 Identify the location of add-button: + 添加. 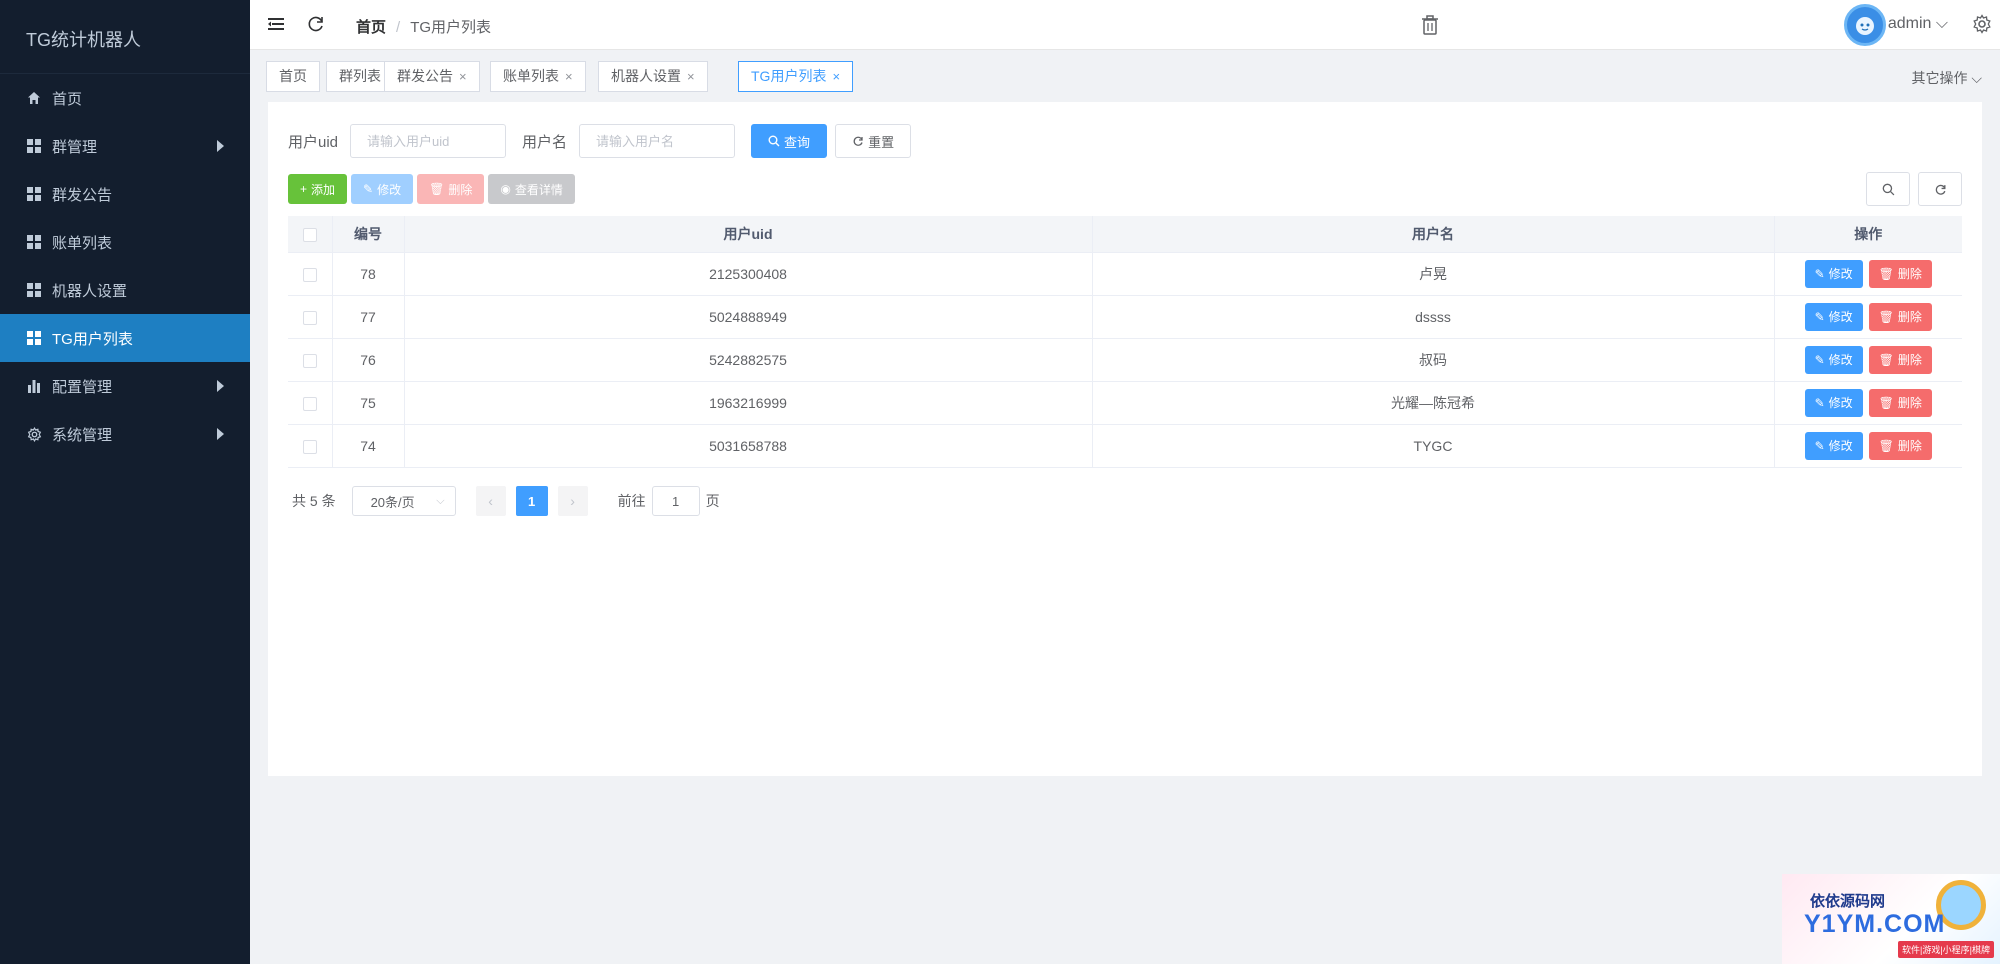
(318, 189).